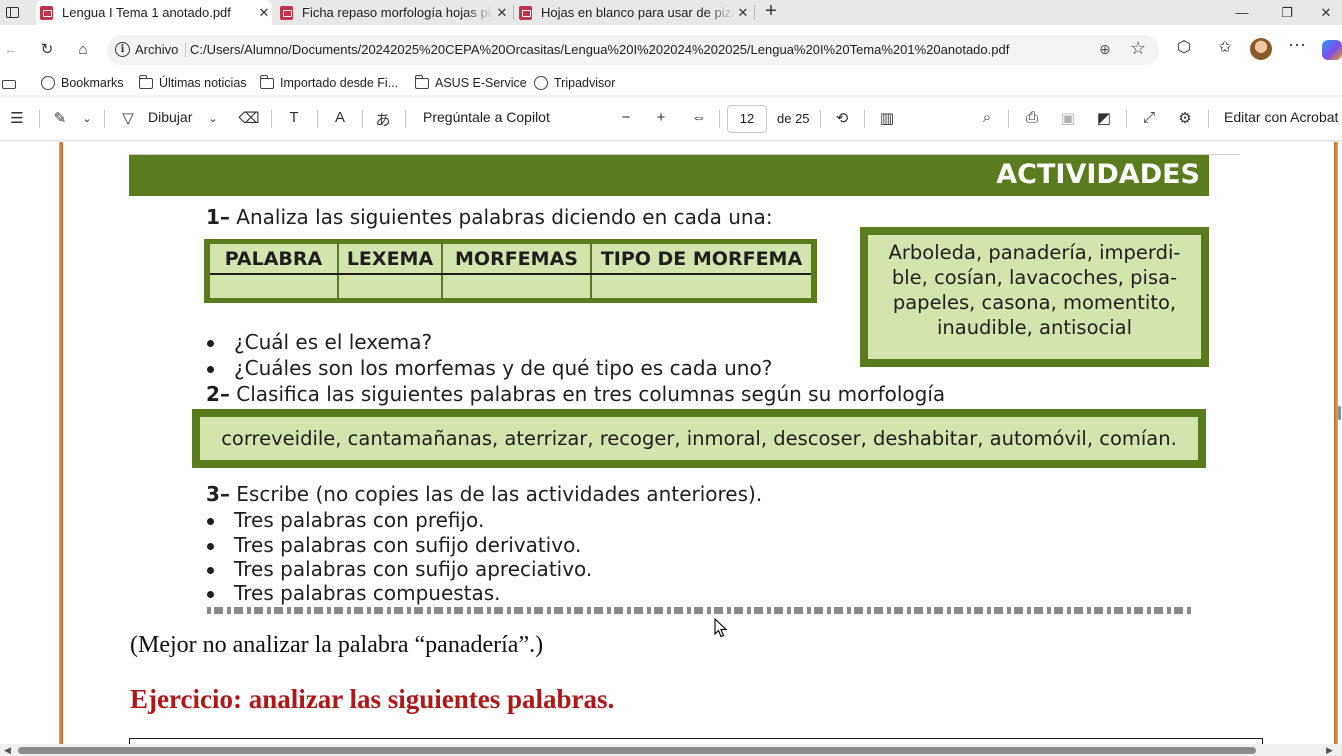 The width and height of the screenshot is (1342, 756). Describe the element at coordinates (122, 49) in the screenshot. I see `site-info-icon: i` at that location.